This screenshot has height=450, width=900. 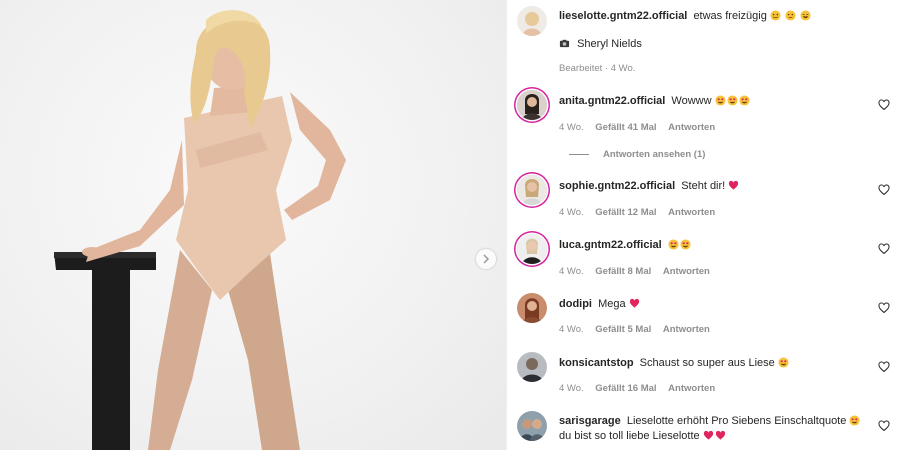 What do you see at coordinates (609, 44) in the screenshot?
I see `photo-credit: Sheryl Nields` at bounding box center [609, 44].